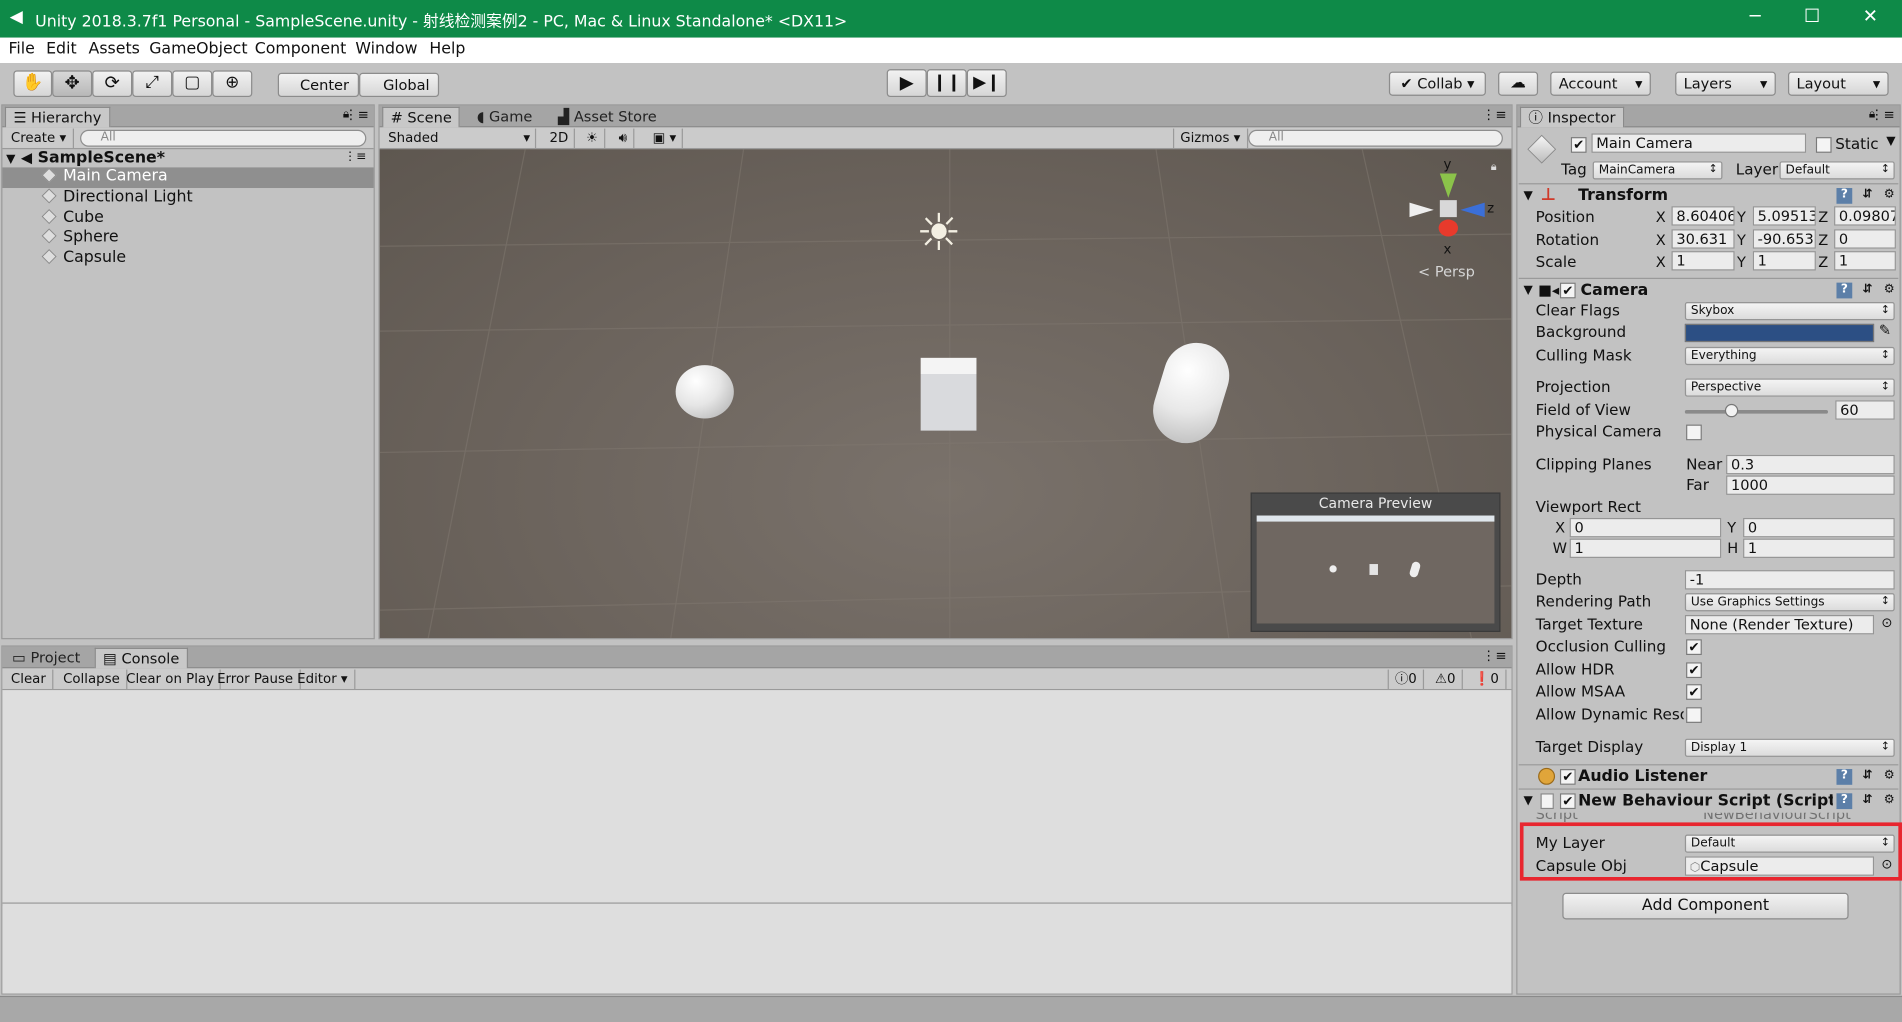  What do you see at coordinates (187, 238) in the screenshot?
I see `list-item: Sphere` at bounding box center [187, 238].